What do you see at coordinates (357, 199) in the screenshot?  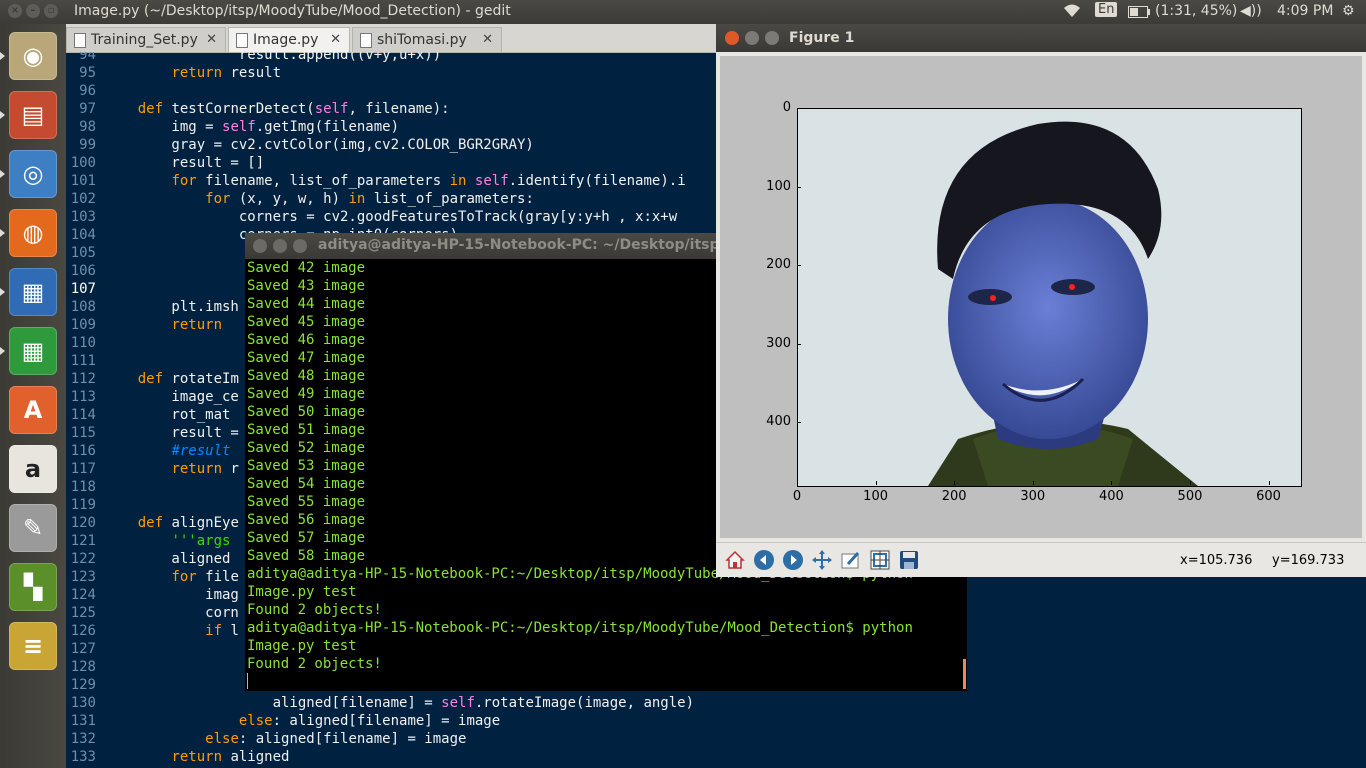 I see `code-token: in` at bounding box center [357, 199].